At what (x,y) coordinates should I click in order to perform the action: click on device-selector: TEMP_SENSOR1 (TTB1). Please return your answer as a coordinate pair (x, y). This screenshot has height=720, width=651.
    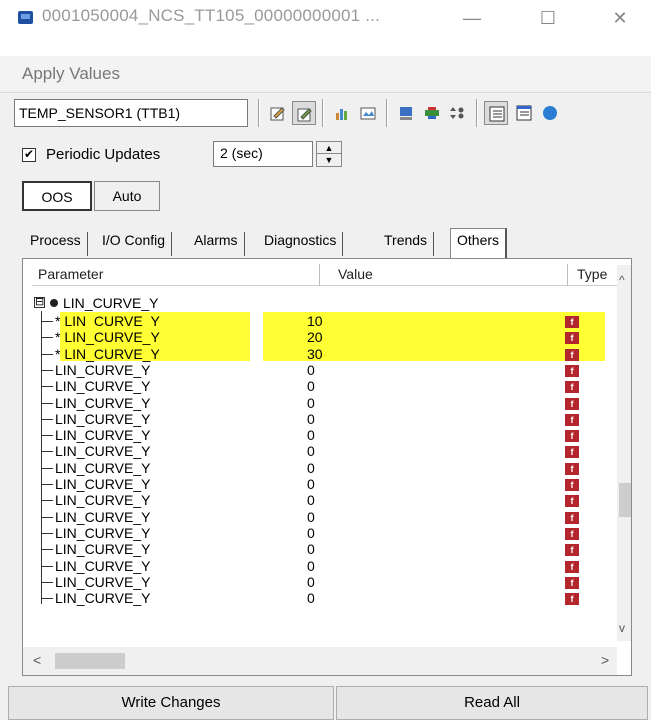
    Looking at the image, I should click on (131, 113).